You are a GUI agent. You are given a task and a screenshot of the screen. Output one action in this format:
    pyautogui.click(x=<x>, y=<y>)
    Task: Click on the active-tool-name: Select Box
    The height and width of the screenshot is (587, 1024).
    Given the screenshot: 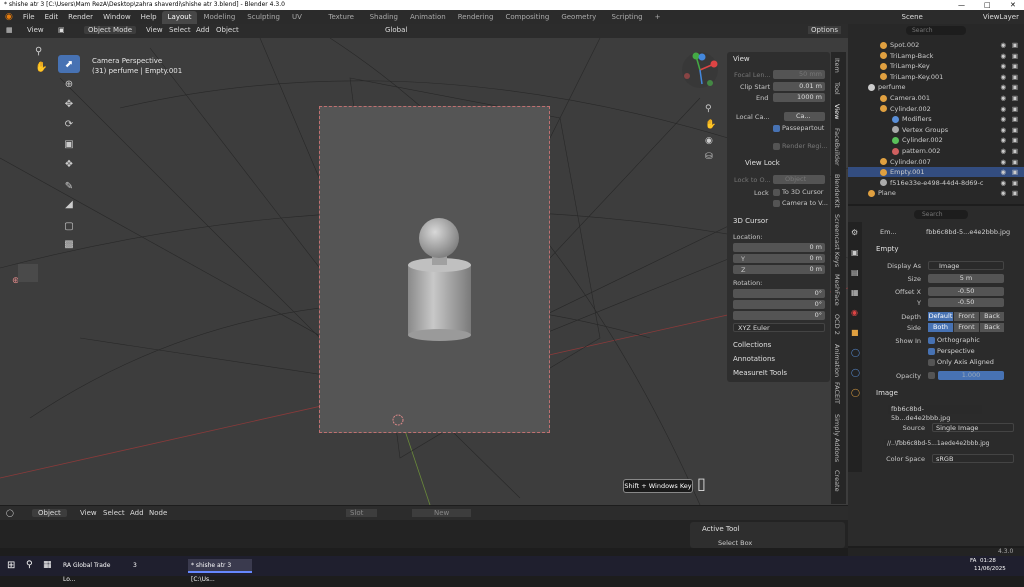 What is the action you would take?
    pyautogui.click(x=735, y=543)
    